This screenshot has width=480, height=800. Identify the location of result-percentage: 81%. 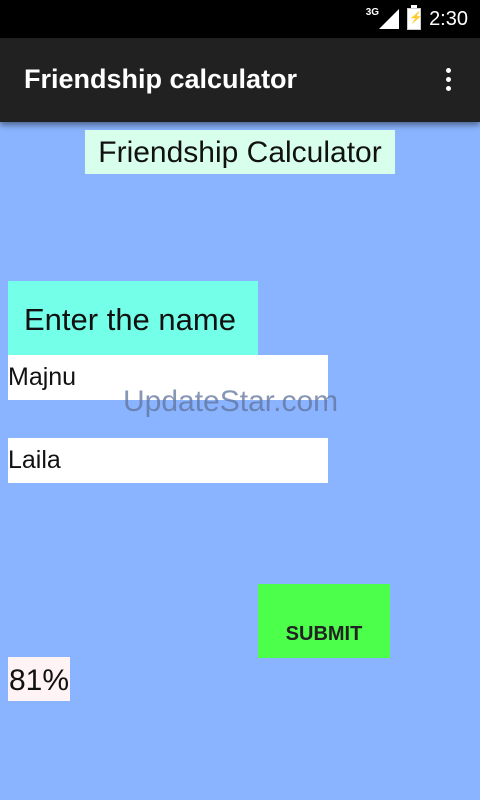
(39, 679).